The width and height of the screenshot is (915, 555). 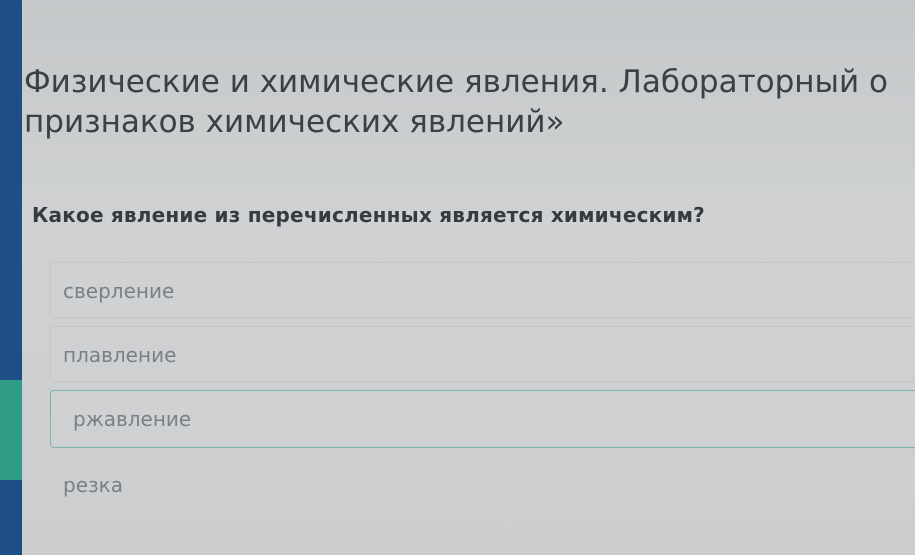 I want to click on answer-option-label: плавление, so click(x=120, y=355).